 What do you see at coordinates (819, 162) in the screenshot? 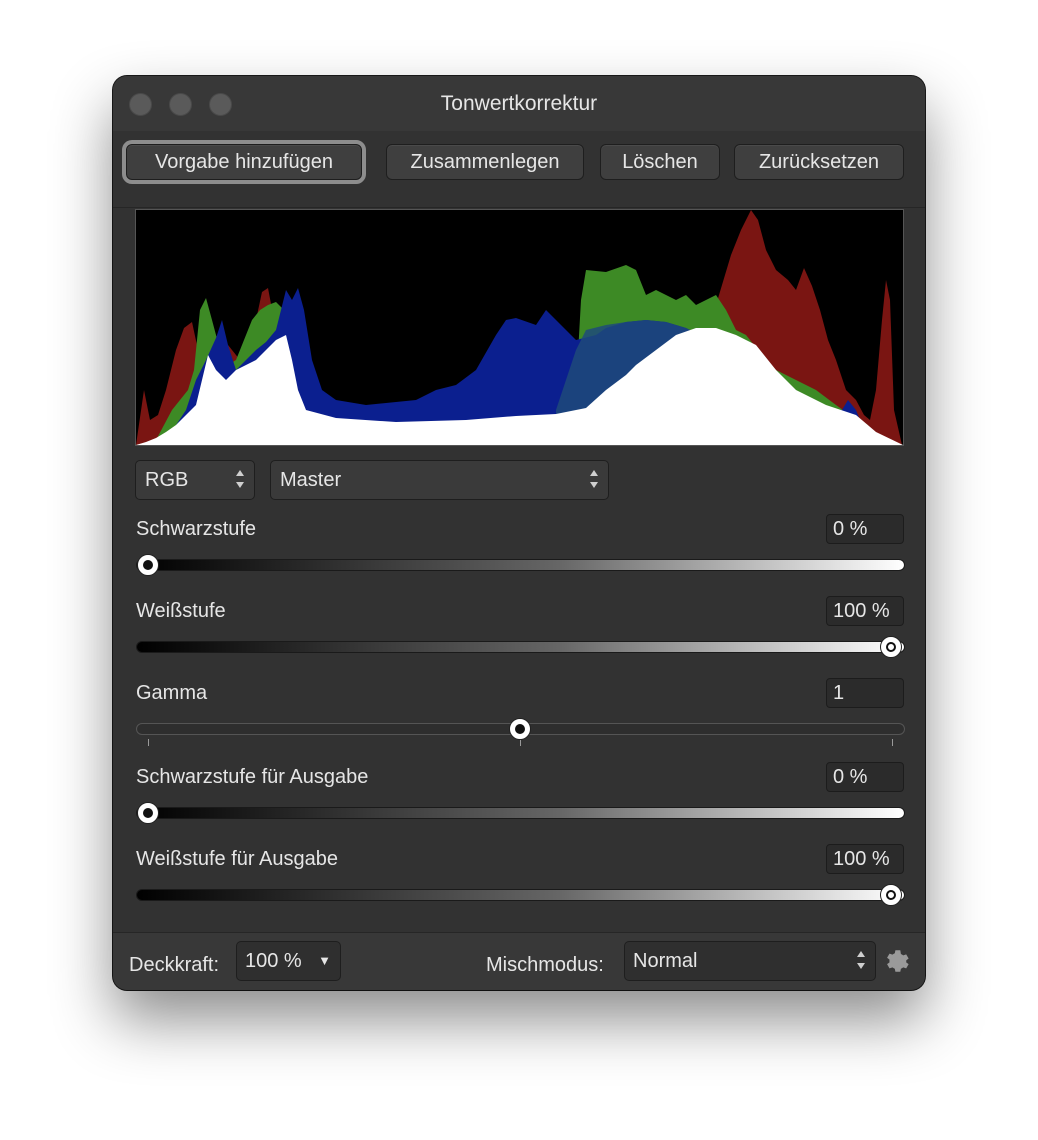
I see `reset-button: Zurücksetzen` at bounding box center [819, 162].